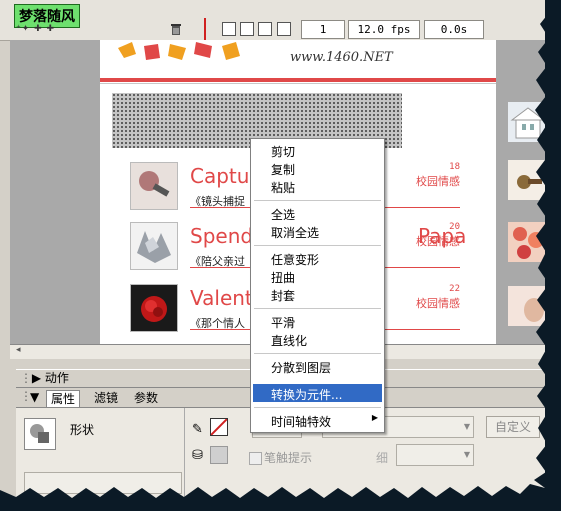  Describe the element at coordinates (513, 427) in the screenshot. I see `custom-stroke-button: 自定义` at that location.